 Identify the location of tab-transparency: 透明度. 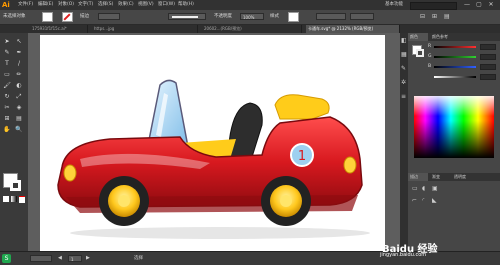
(464, 177).